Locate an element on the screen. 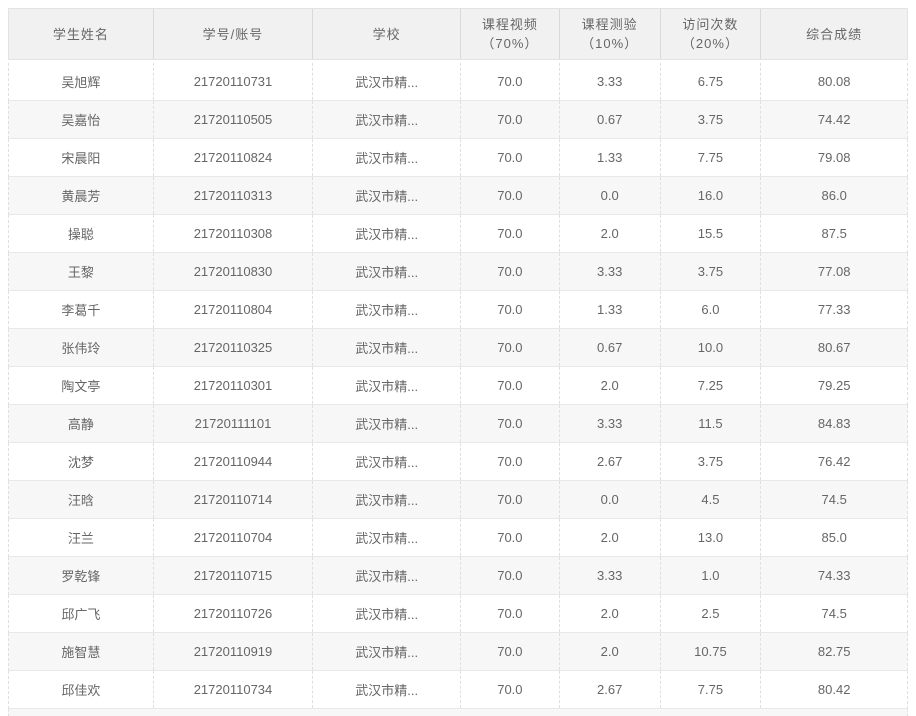 Image resolution: width=916 pixels, height=716 pixels. column-header-label: 学校 is located at coordinates (386, 34).